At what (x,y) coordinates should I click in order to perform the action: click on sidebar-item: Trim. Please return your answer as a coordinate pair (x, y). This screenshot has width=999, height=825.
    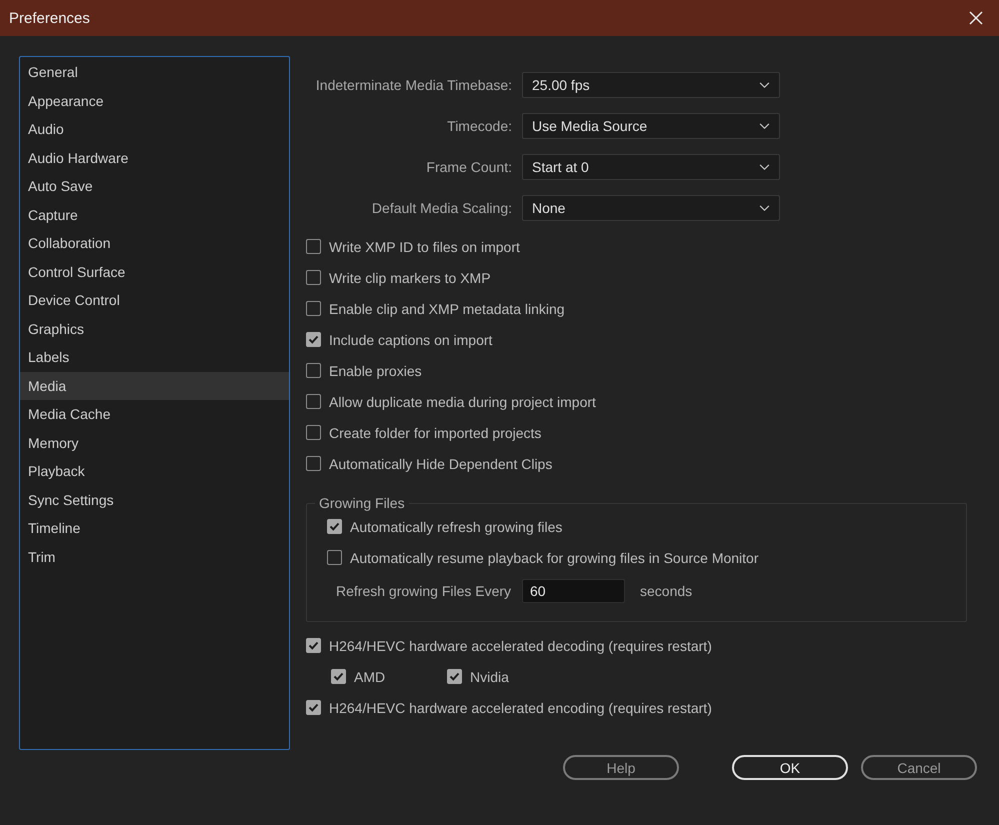
    Looking at the image, I should click on (154, 556).